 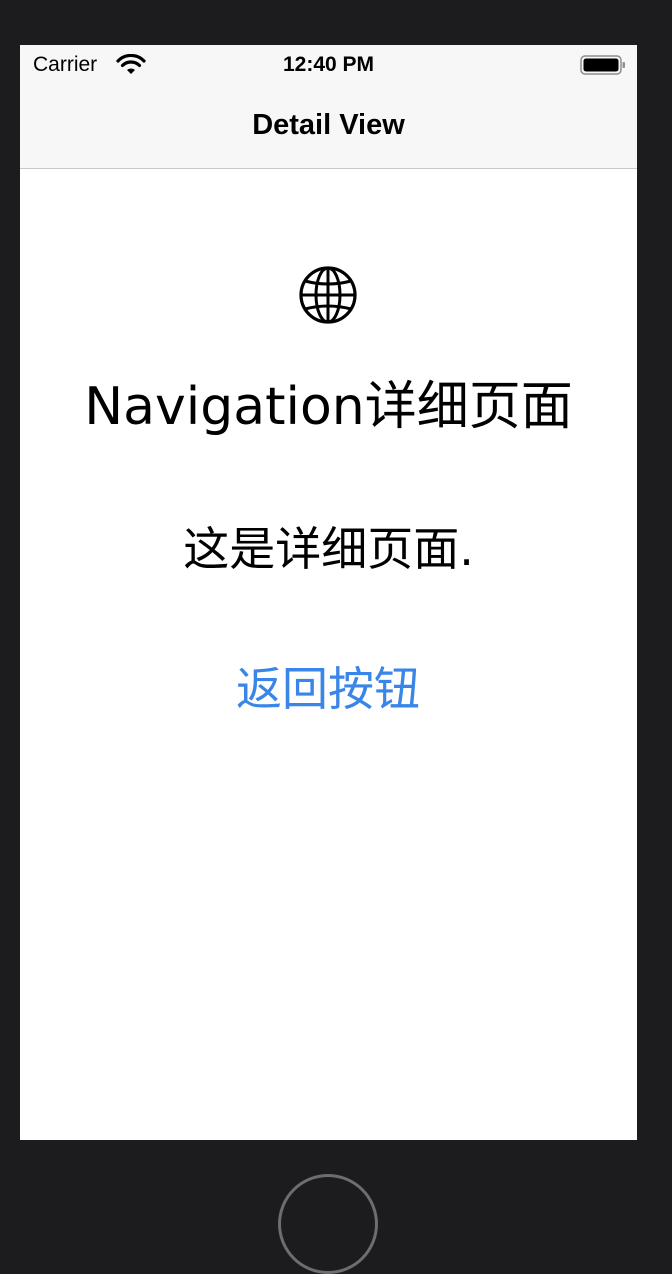 I want to click on status-bar: Carrier 12:40 PM, so click(x=328, y=65).